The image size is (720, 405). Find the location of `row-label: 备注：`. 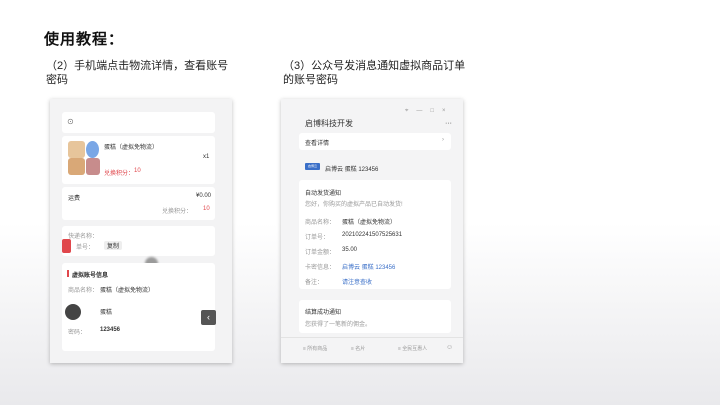

row-label: 备注： is located at coordinates (314, 283).